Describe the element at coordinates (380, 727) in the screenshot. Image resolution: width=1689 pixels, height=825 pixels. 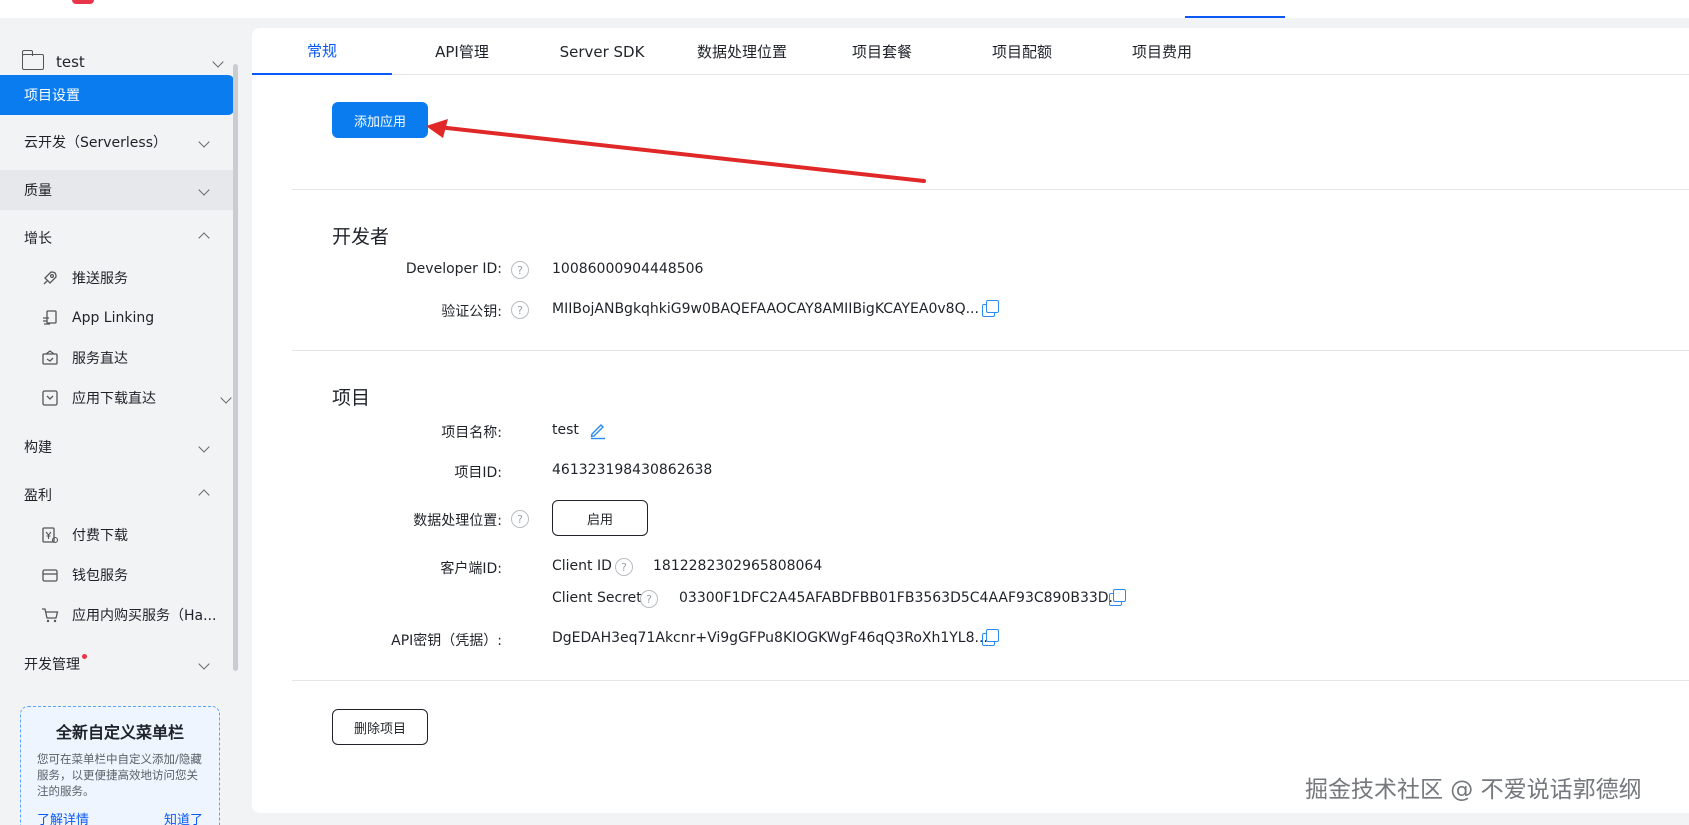
I see `delete-project-button: 删除项目` at that location.